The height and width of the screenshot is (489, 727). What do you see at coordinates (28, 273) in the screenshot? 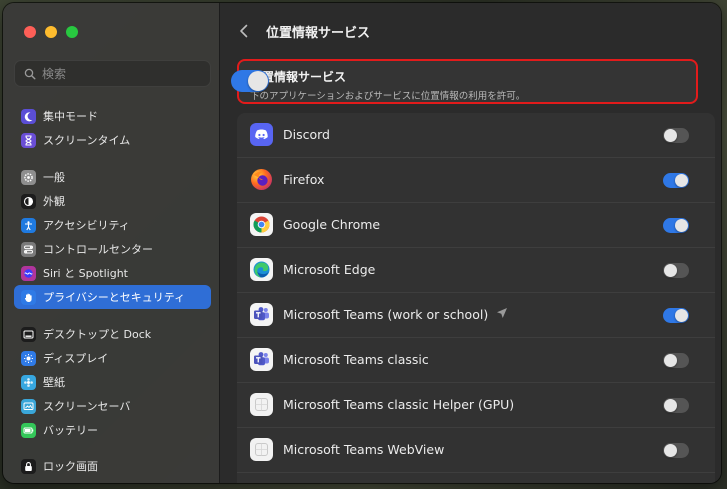
I see `siri-icon` at bounding box center [28, 273].